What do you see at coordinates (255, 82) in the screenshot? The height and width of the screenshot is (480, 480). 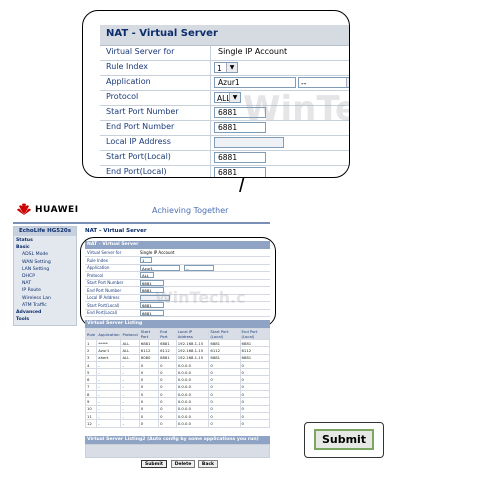 I see `application-input: Azur1` at bounding box center [255, 82].